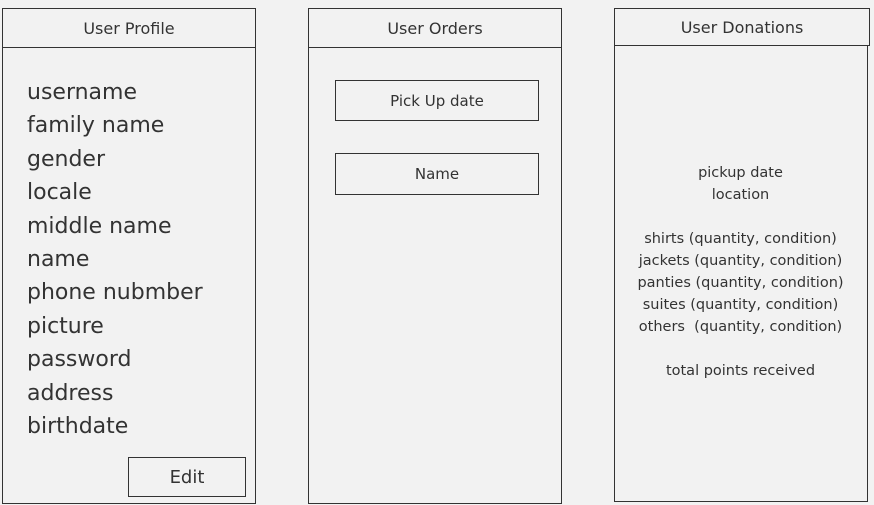 Image resolution: width=874 pixels, height=505 pixels. I want to click on edit-button: Edit, so click(187, 477).